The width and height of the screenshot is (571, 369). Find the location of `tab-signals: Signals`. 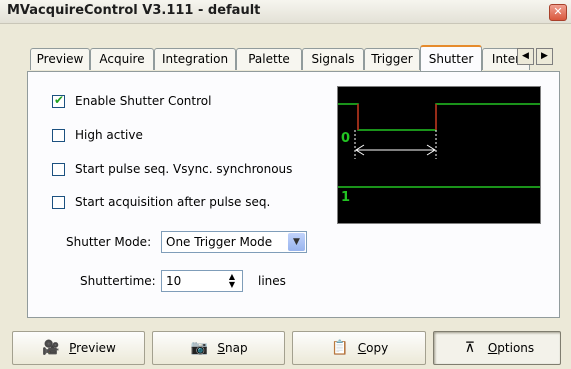

tab-signals: Signals is located at coordinates (333, 59).